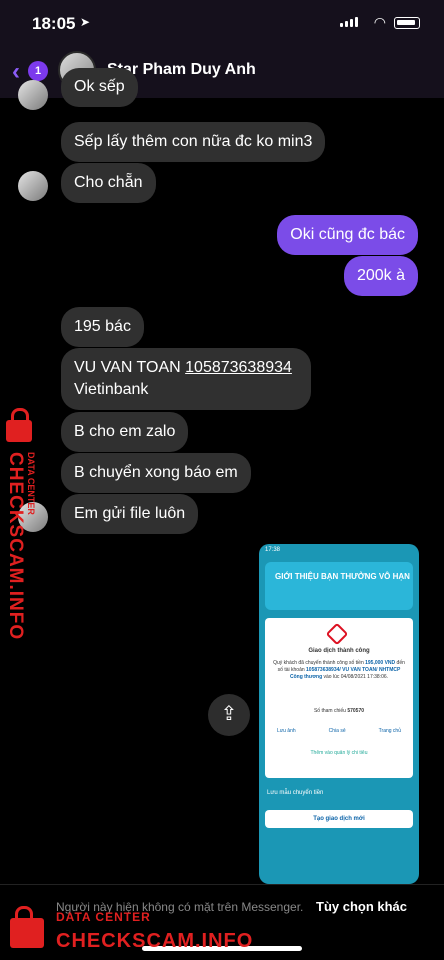  I want to click on receipt-status-time: 17:38, so click(273, 550).